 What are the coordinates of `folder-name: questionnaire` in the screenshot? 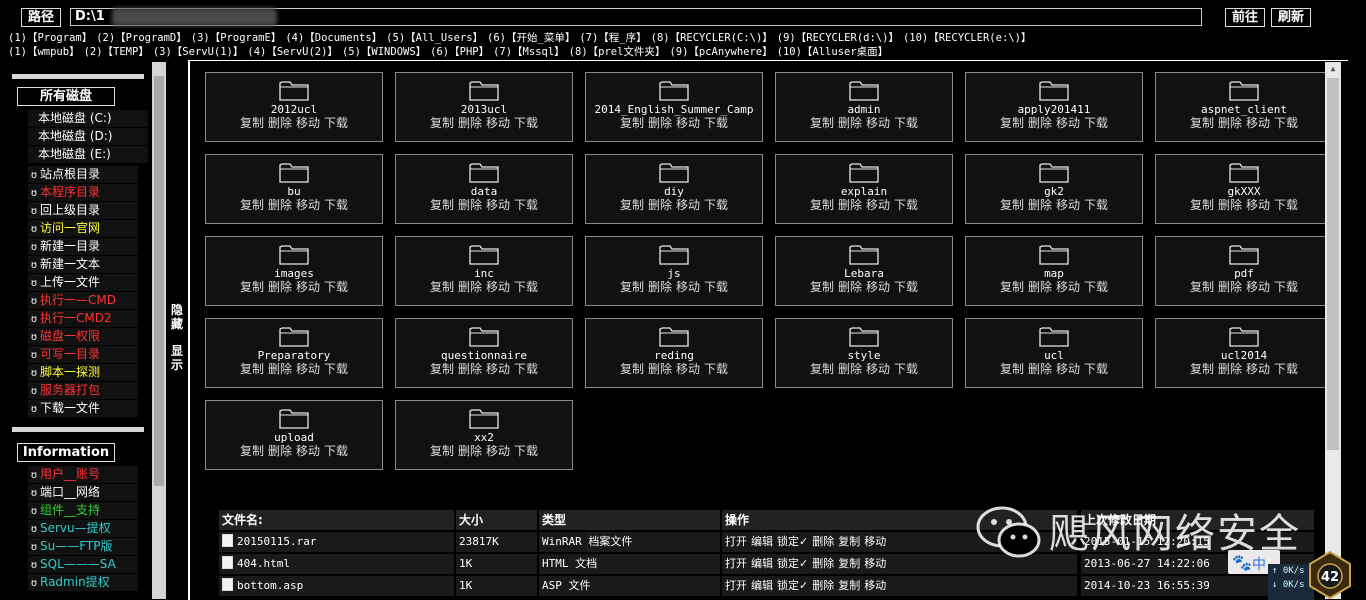 It's located at (484, 355).